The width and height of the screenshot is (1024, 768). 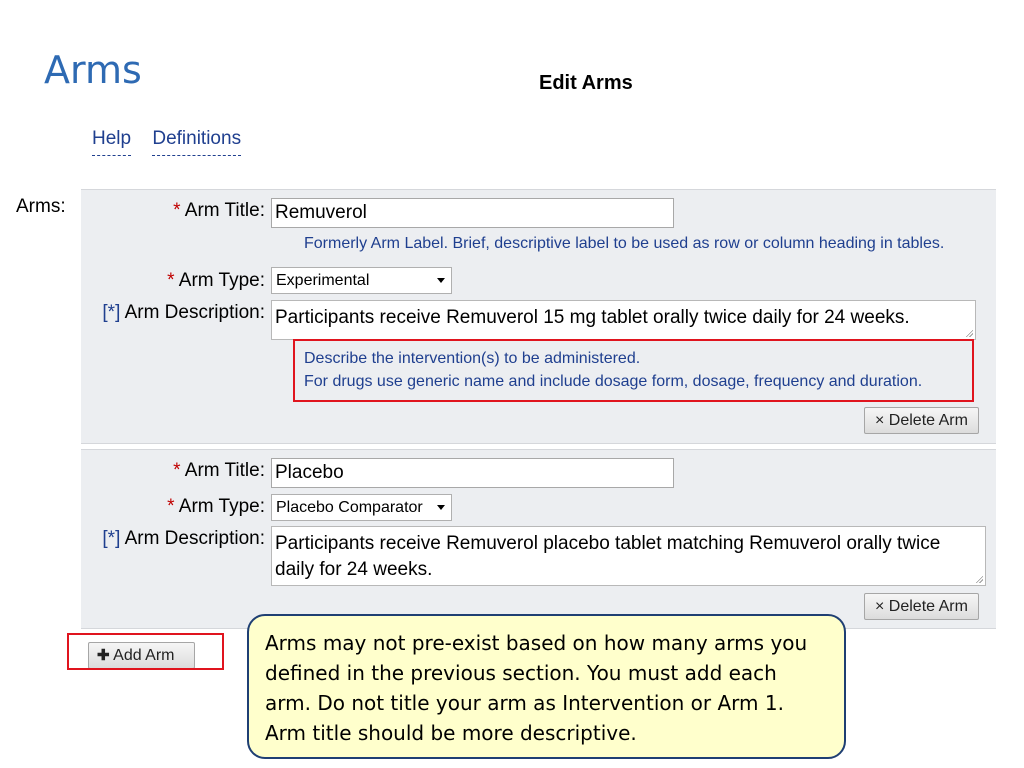 What do you see at coordinates (197, 142) in the screenshot?
I see `definitions-link: Definitions` at bounding box center [197, 142].